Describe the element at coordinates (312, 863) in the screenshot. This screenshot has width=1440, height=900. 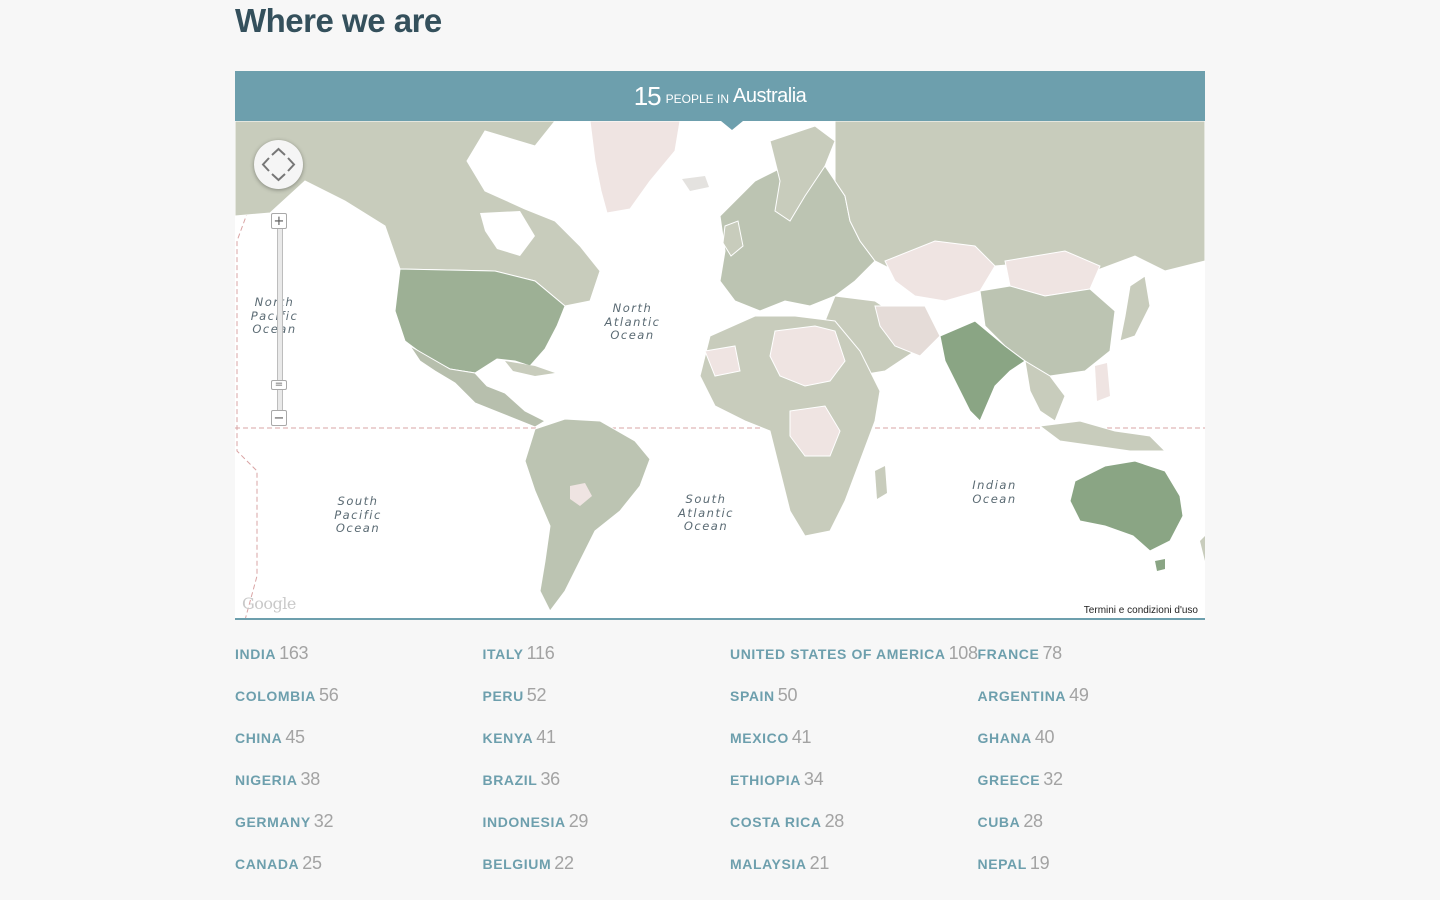
I see `country-count: 25` at that location.